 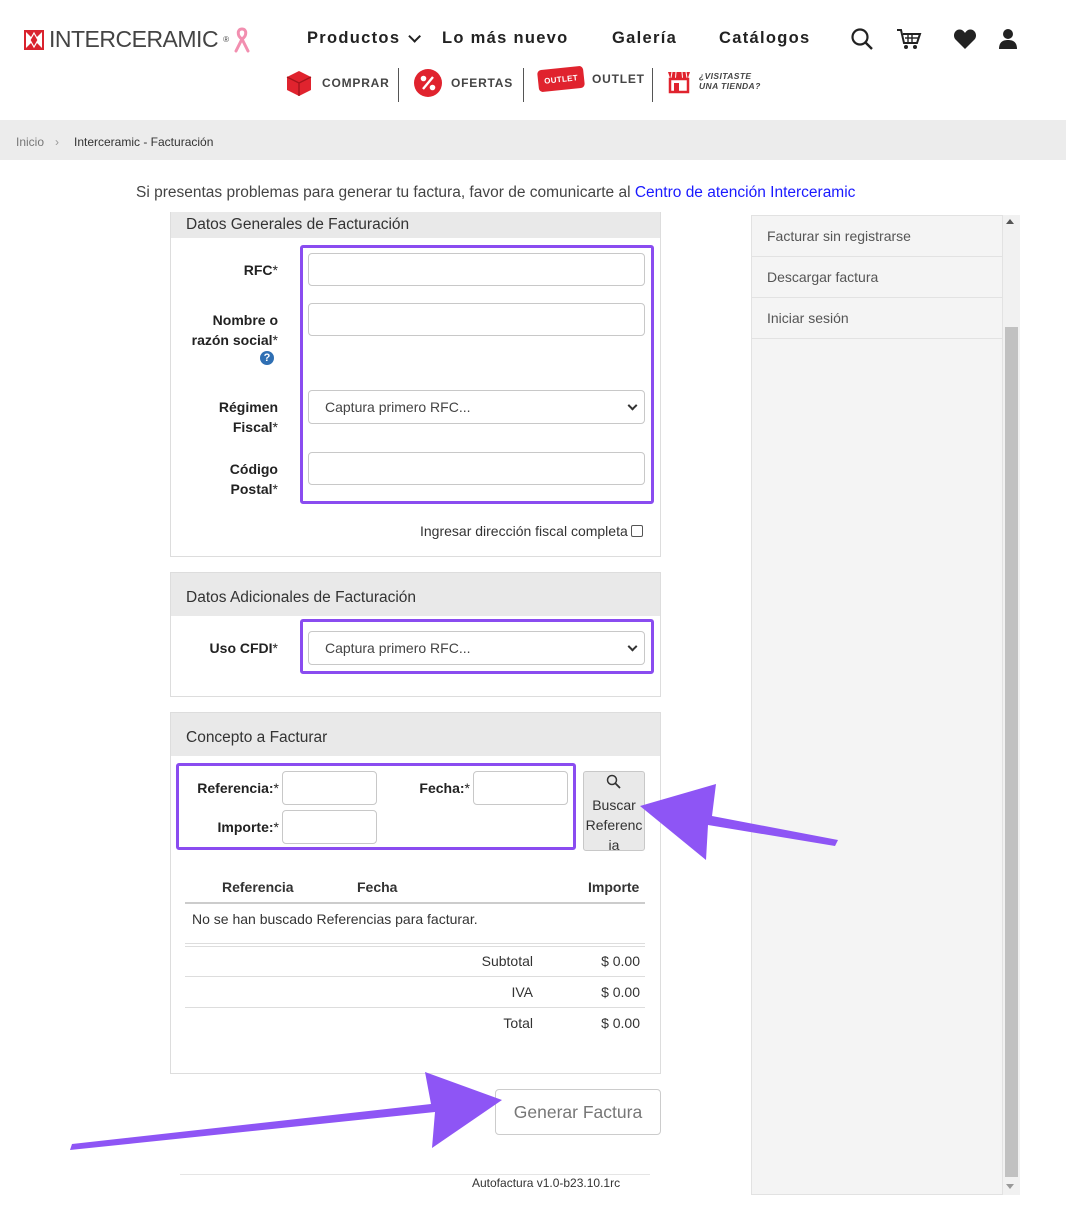 What do you see at coordinates (739, 822) in the screenshot?
I see `arrow-to-buscar-icon` at bounding box center [739, 822].